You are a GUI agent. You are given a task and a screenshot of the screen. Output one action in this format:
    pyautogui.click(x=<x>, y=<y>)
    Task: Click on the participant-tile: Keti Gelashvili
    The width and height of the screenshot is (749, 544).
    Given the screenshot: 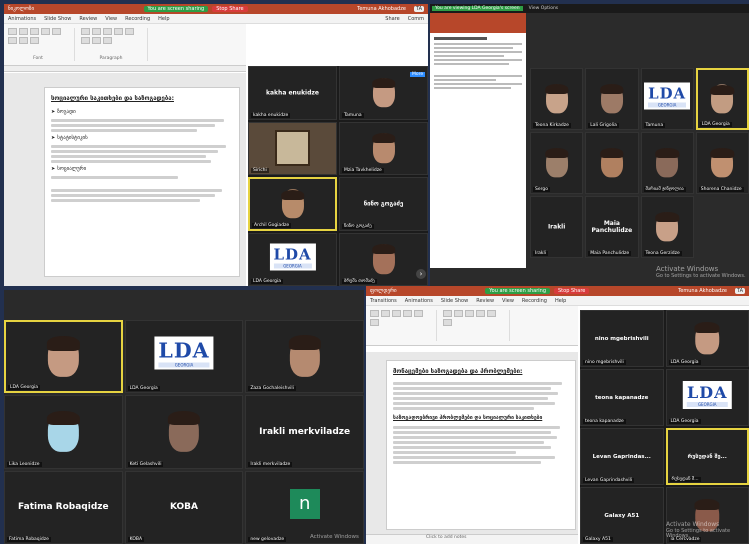 What is the action you would take?
    pyautogui.click(x=184, y=432)
    